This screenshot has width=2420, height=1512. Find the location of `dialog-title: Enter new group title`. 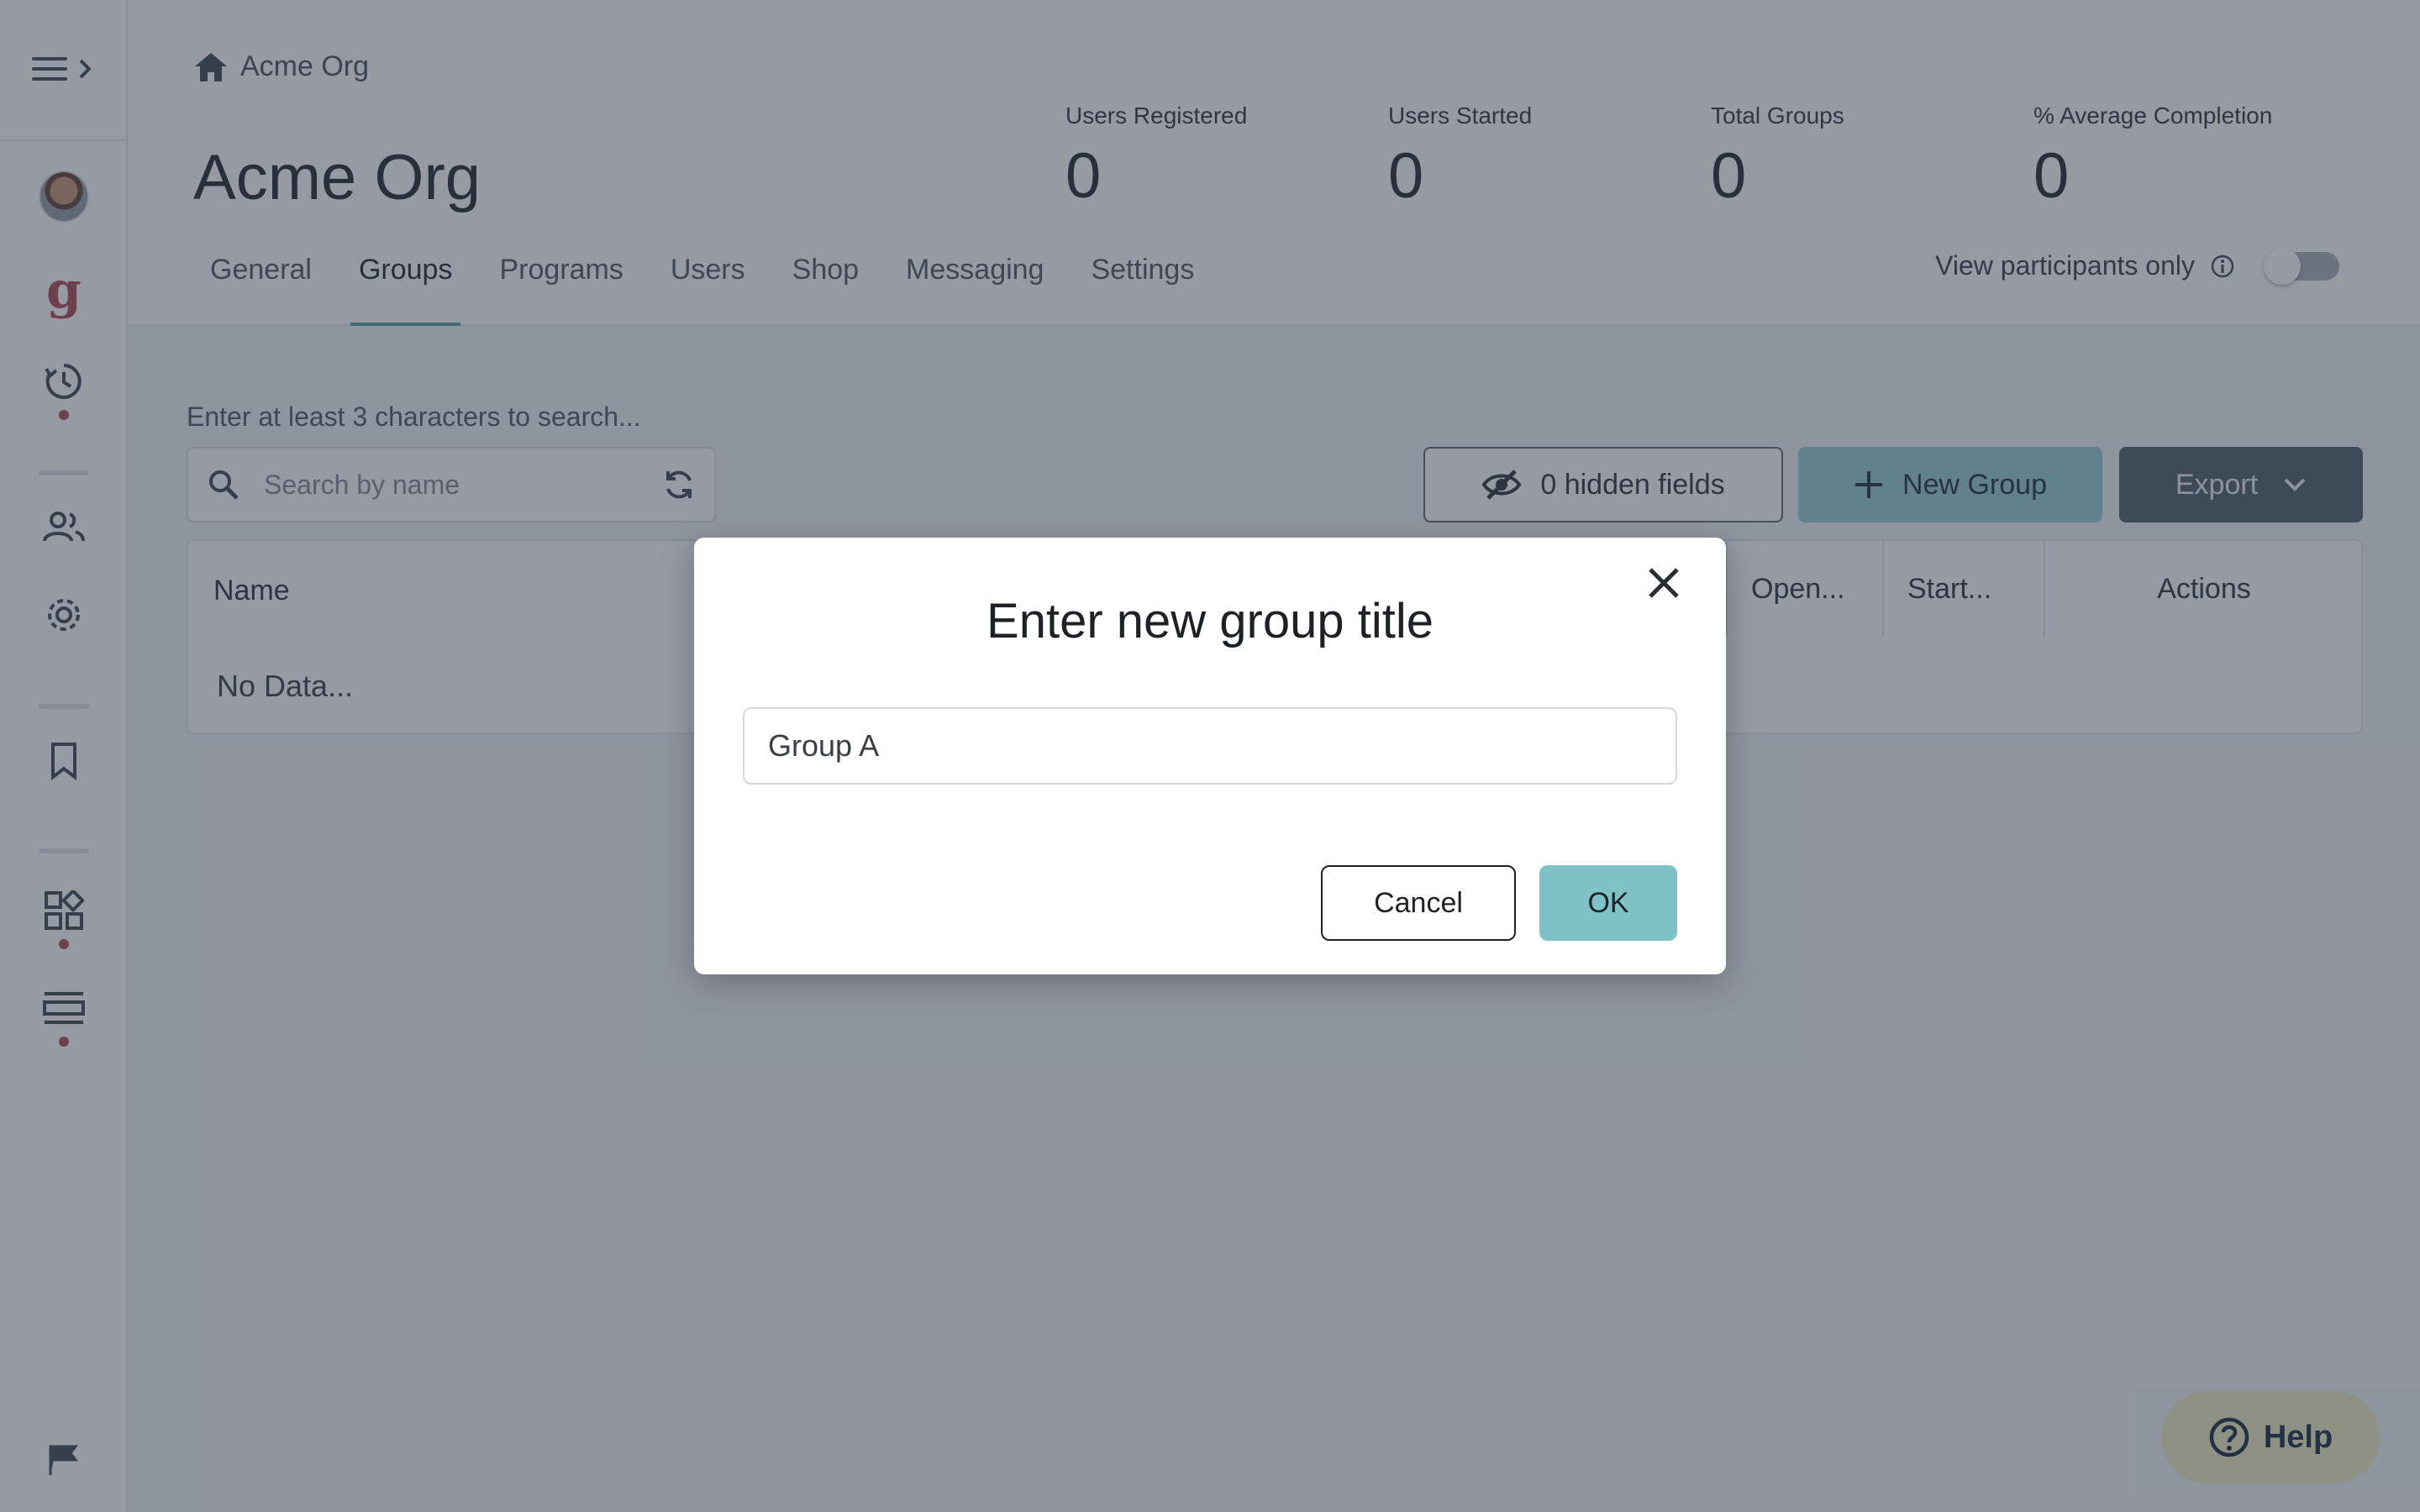

dialog-title: Enter new group title is located at coordinates (1210, 621).